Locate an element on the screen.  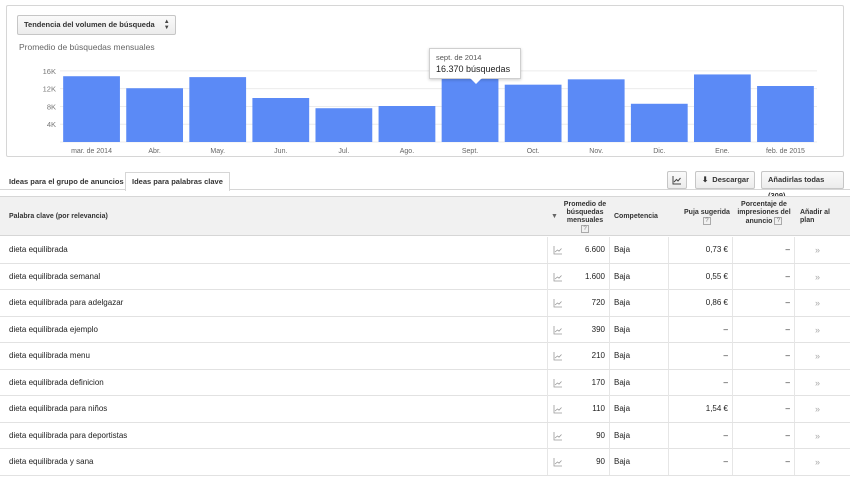
header-impression-share: Porcentaje de impresiones del anuncio ? is located at coordinates (764, 213).